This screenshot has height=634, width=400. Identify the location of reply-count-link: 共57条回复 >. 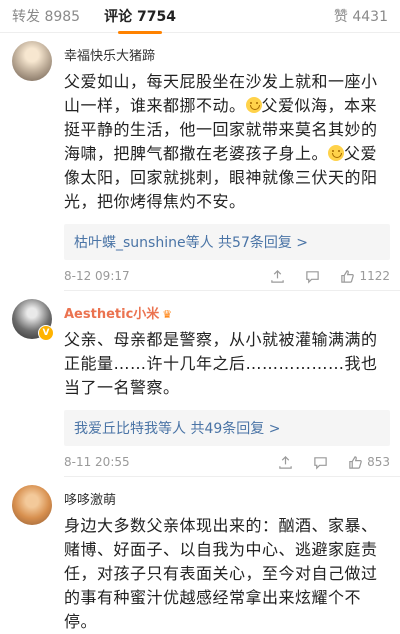
(263, 243).